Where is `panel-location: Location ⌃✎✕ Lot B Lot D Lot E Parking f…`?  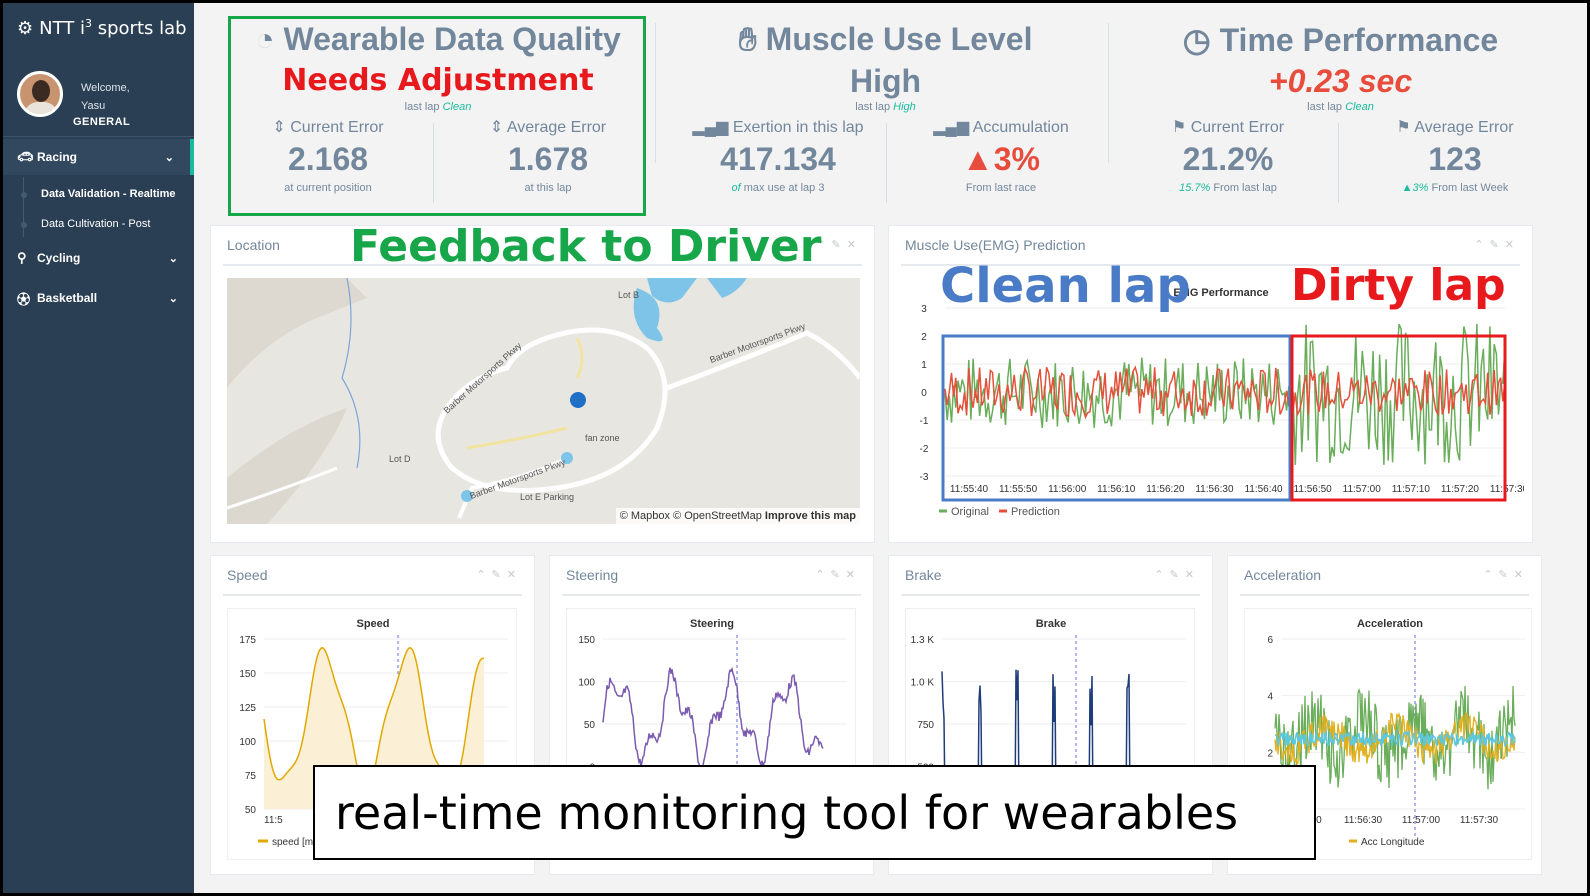 panel-location: Location ⌃✎✕ Lot B Lot D Lot E Parking f… is located at coordinates (542, 384).